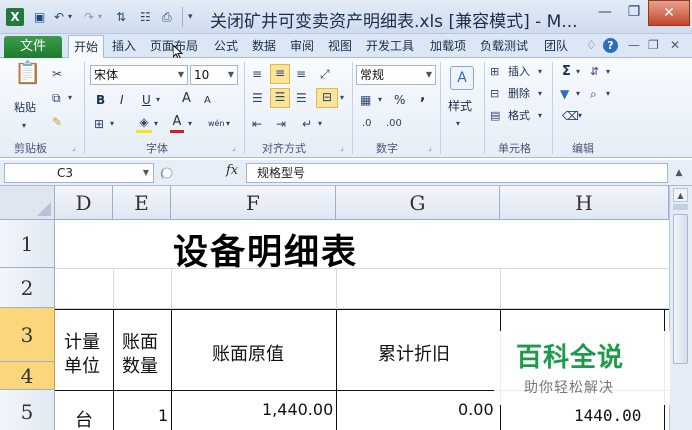 The height and width of the screenshot is (430, 692). What do you see at coordinates (146, 100) in the screenshot?
I see `underline-button: U` at bounding box center [146, 100].